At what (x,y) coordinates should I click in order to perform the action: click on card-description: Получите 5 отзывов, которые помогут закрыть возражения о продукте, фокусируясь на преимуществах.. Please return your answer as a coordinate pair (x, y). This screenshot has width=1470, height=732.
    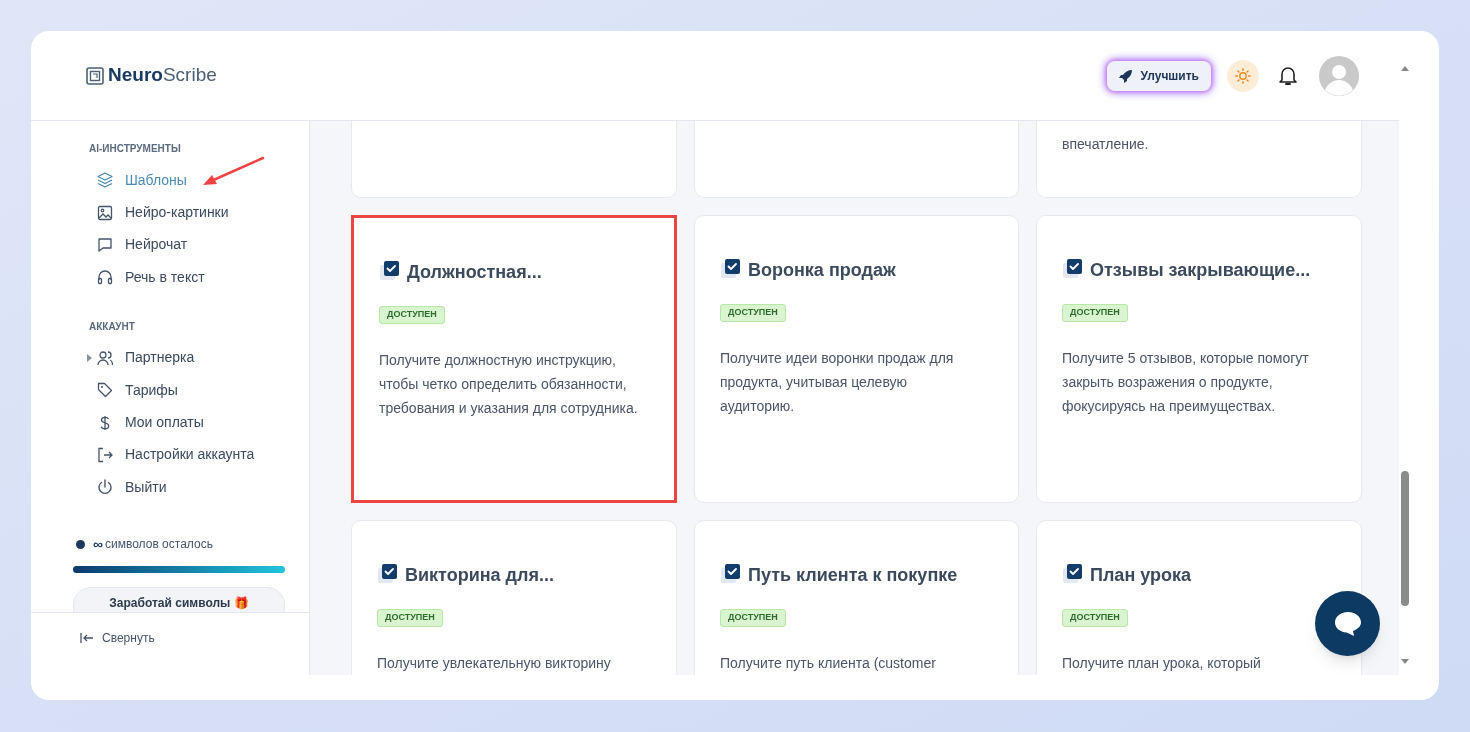
    Looking at the image, I should click on (1186, 382).